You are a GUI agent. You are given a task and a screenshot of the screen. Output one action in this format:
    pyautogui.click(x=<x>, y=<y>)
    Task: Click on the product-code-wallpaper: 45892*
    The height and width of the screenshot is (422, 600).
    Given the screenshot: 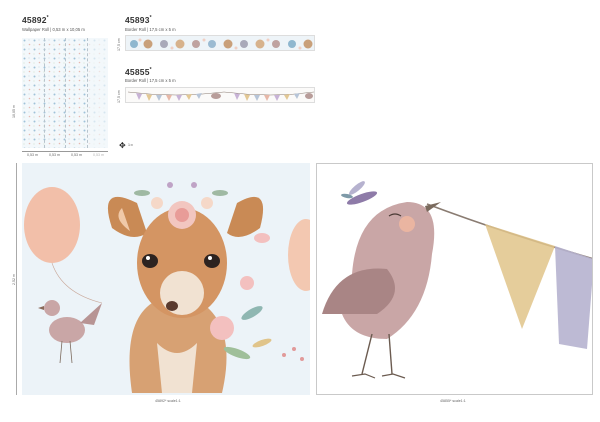 What is the action you would take?
    pyautogui.click(x=35, y=20)
    